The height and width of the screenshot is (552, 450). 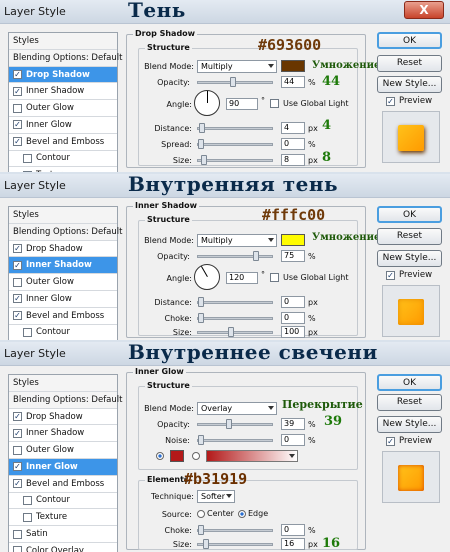 I want to click on noise-input: 0, so click(x=293, y=440).